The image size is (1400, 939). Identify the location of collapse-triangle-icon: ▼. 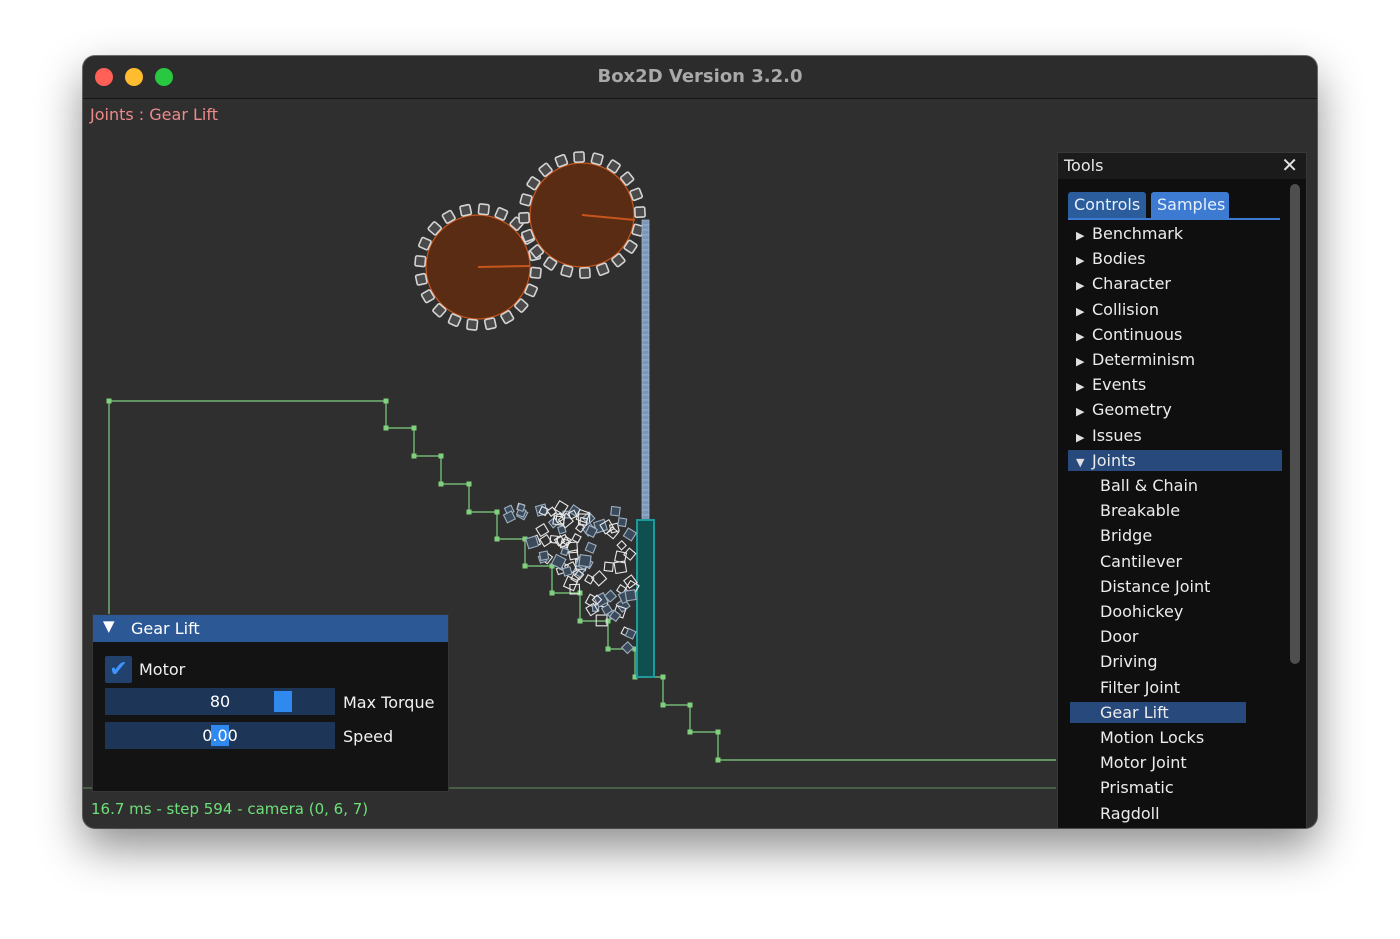
(109, 626).